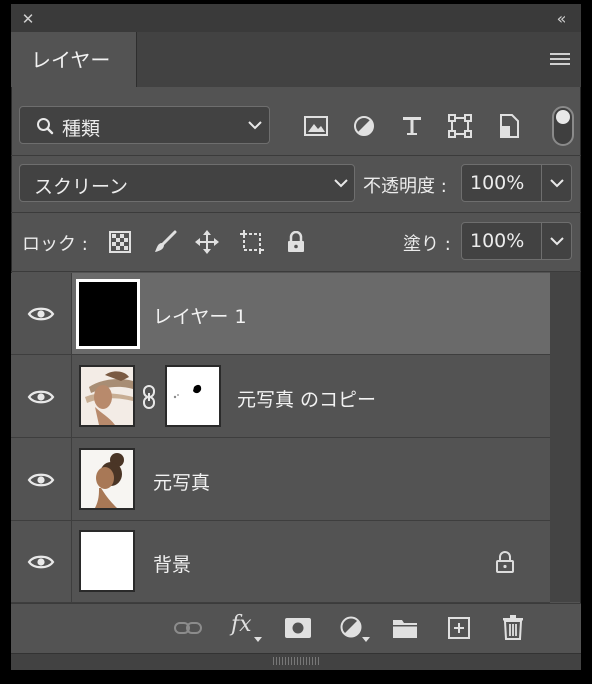 The image size is (592, 684). What do you see at coordinates (200, 315) in the screenshot?
I see `layer-name: レイヤー 1` at bounding box center [200, 315].